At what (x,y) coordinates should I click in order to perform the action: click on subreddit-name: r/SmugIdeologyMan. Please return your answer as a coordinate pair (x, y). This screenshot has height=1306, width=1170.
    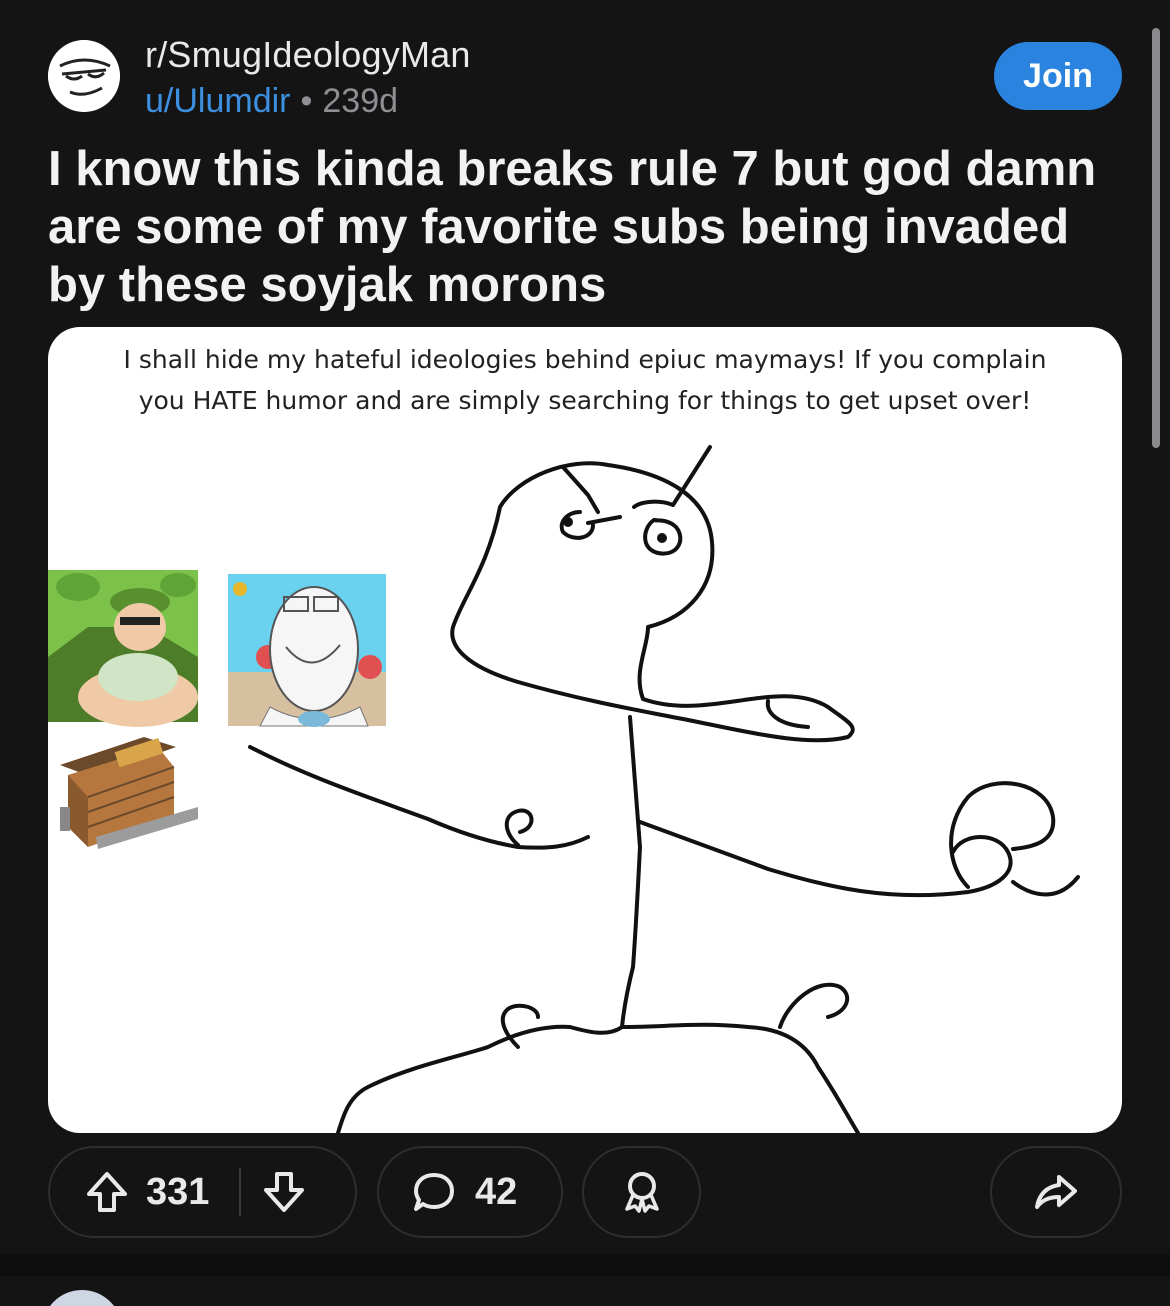
    Looking at the image, I should click on (308, 55).